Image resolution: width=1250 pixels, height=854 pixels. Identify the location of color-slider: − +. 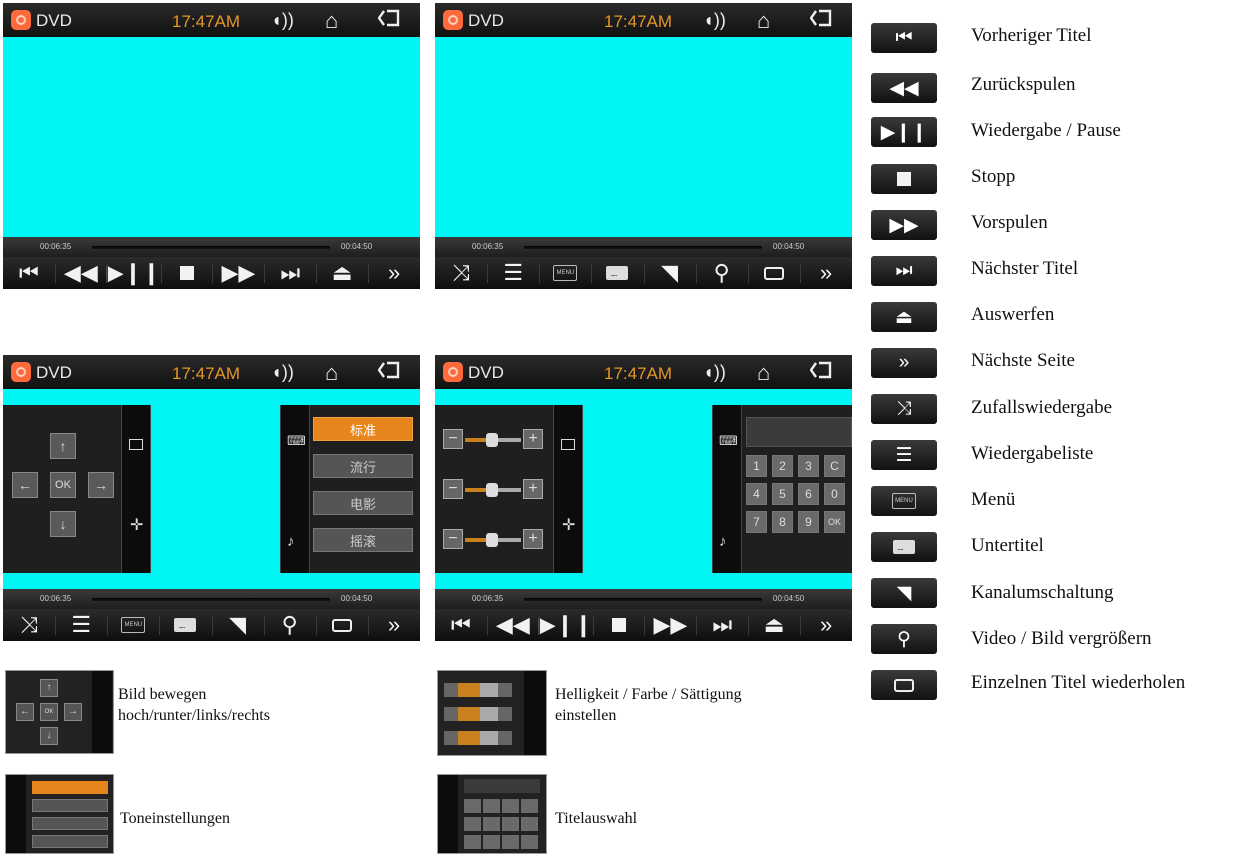
(493, 488).